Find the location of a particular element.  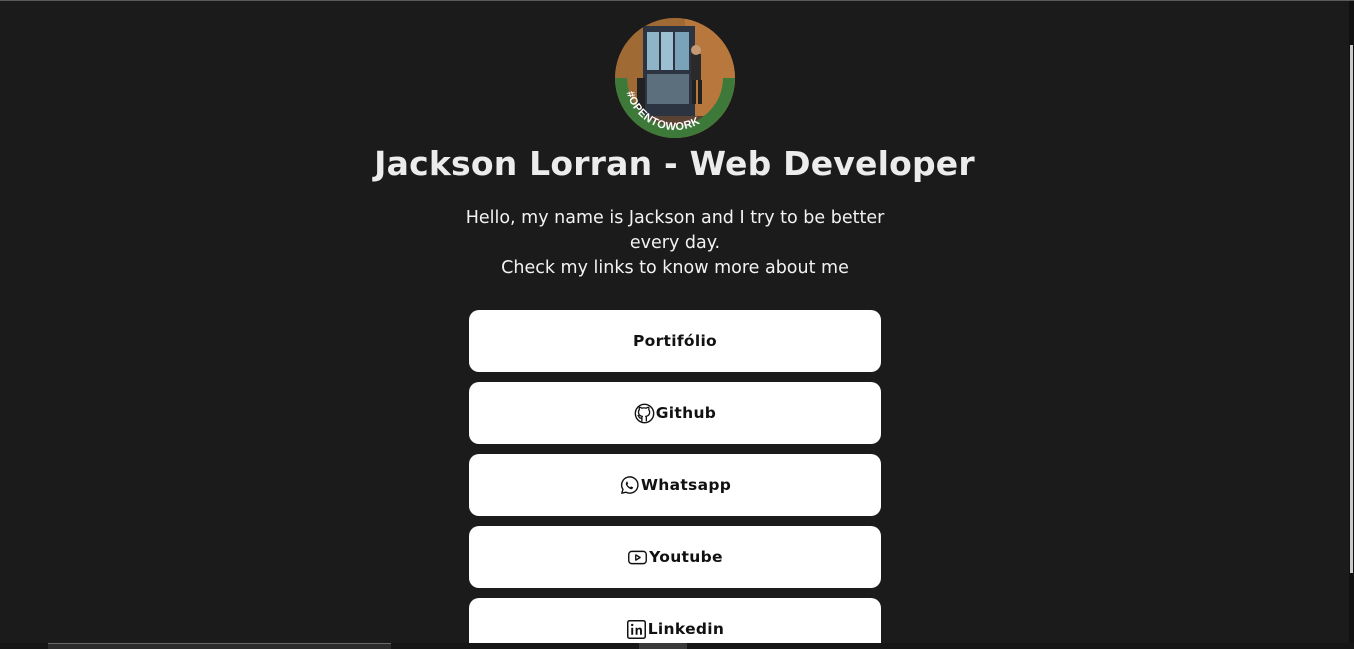

avatar-photo: #OPENTOWORK is located at coordinates (675, 78).